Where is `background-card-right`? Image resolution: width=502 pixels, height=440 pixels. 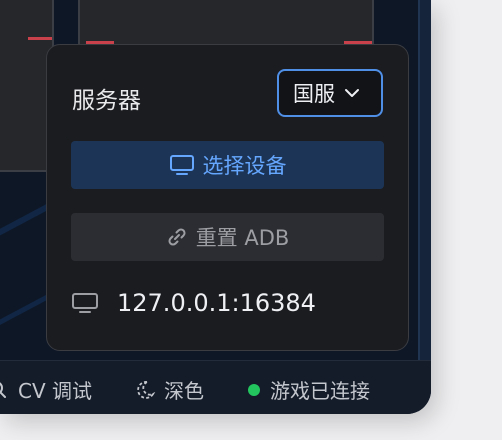 background-card-right is located at coordinates (226, 23).